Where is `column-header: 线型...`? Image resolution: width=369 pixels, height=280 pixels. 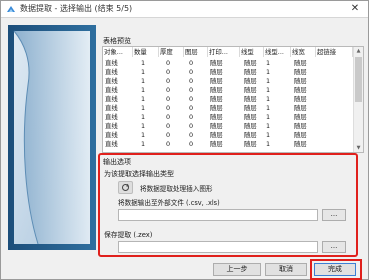
column-header: 线型... is located at coordinates (277, 52).